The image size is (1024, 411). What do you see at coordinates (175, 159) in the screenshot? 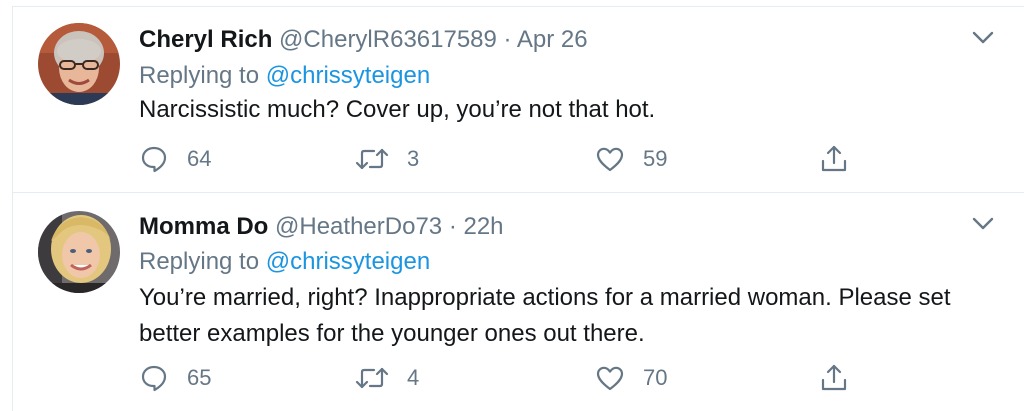
I see `reply-button: 64` at bounding box center [175, 159].